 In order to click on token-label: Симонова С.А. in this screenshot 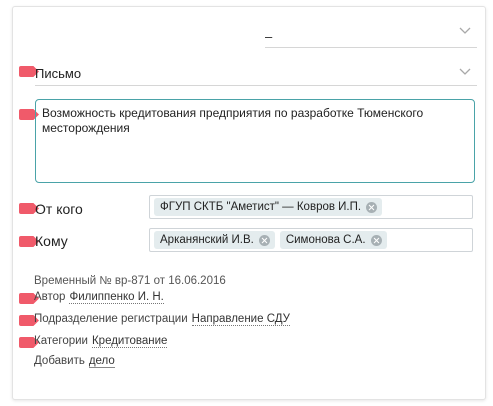, I will do `click(325, 240)`.